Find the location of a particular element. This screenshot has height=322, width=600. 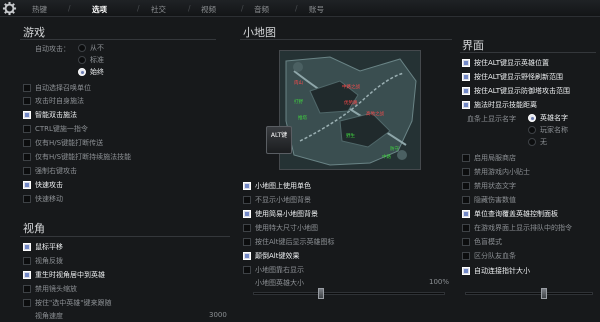

minimap-hero-size-slider is located at coordinates (349, 293).